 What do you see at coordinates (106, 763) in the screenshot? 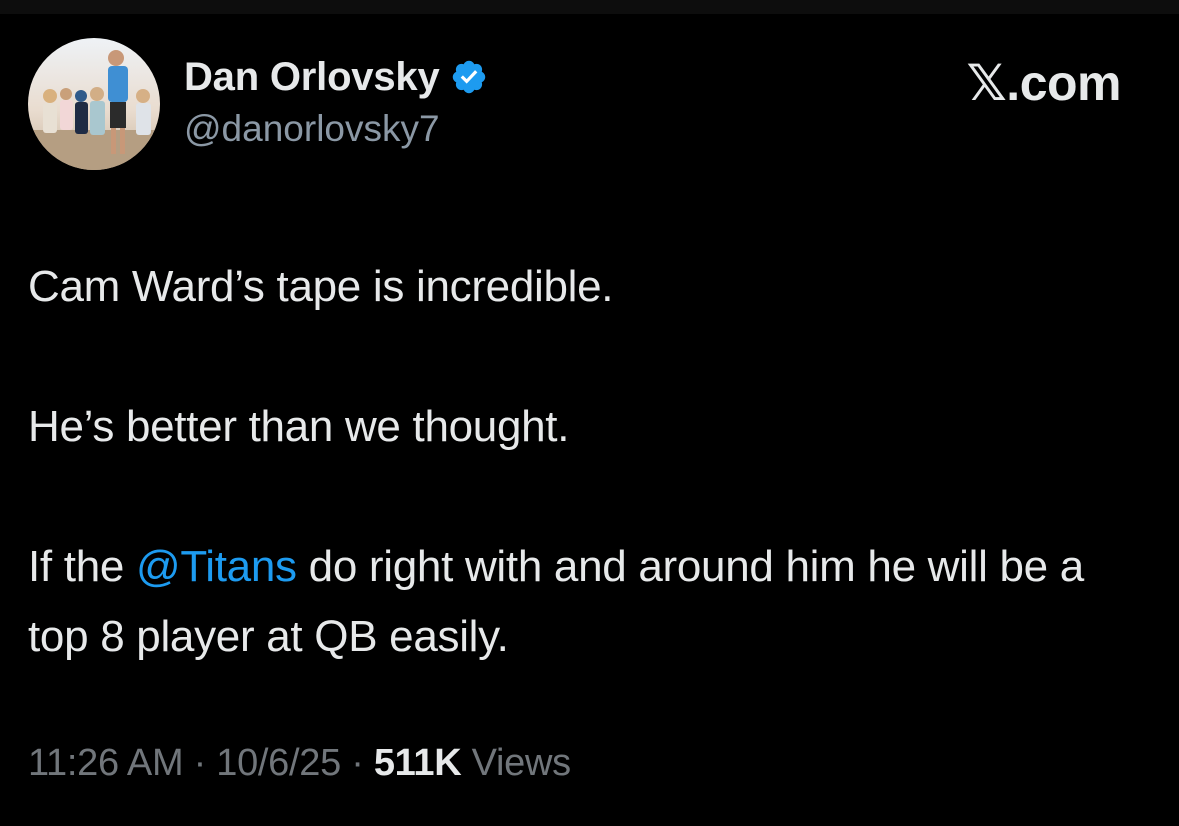
I see `tweet-time: 11:26 AM` at bounding box center [106, 763].